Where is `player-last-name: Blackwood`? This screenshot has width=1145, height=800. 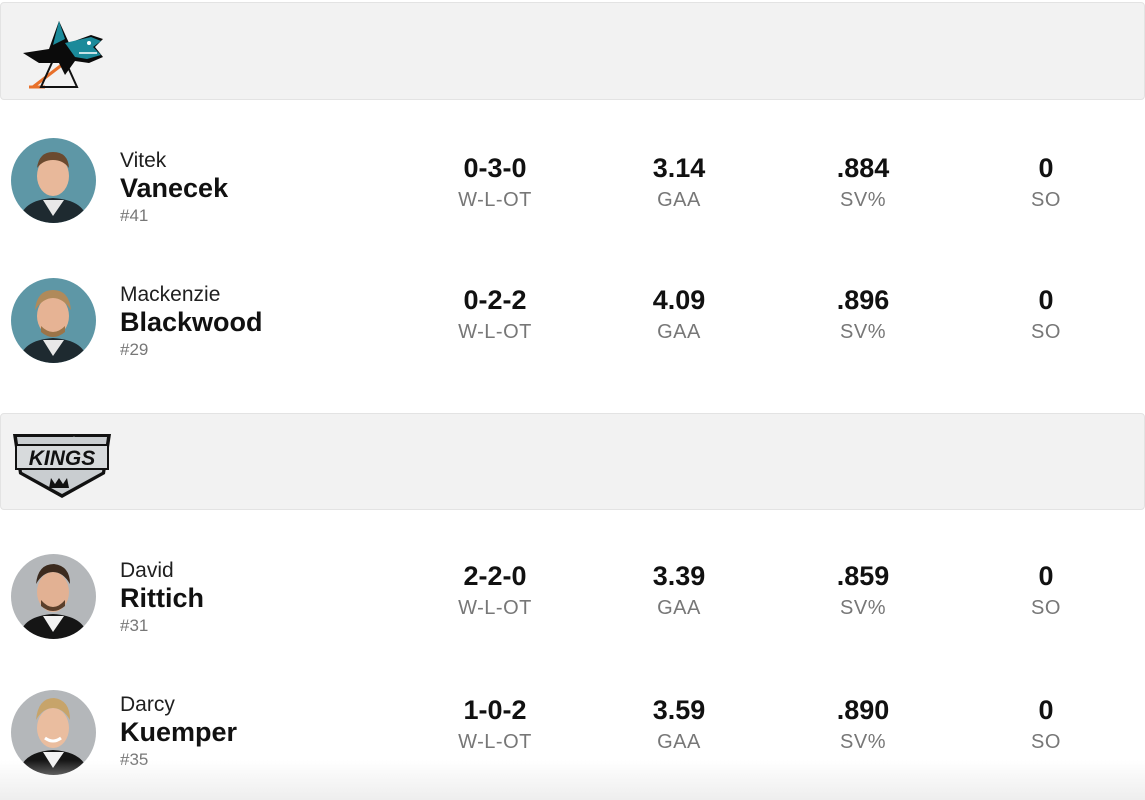
player-last-name: Blackwood is located at coordinates (191, 322).